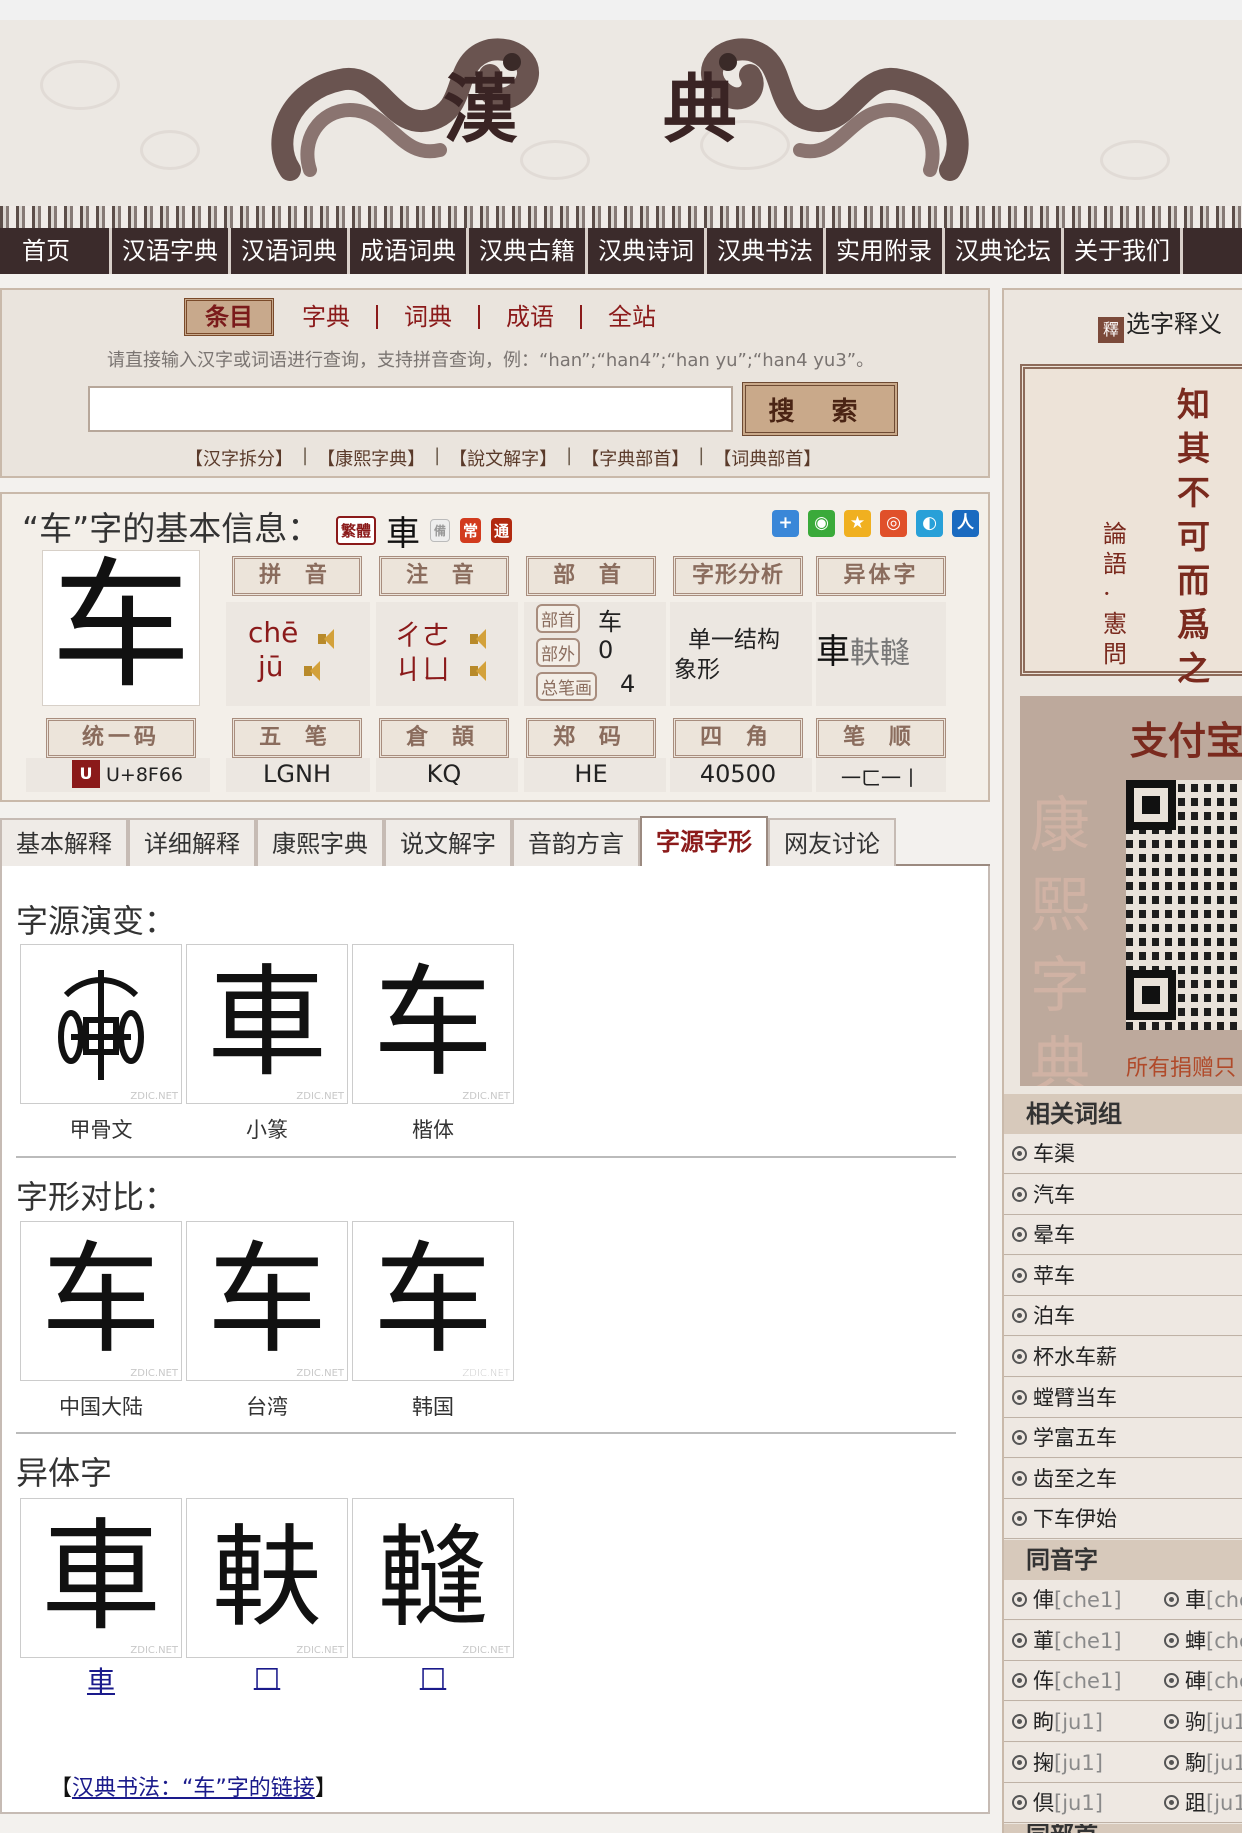 The image size is (1242, 1833). I want to click on header-bushou: 部 首, so click(591, 576).